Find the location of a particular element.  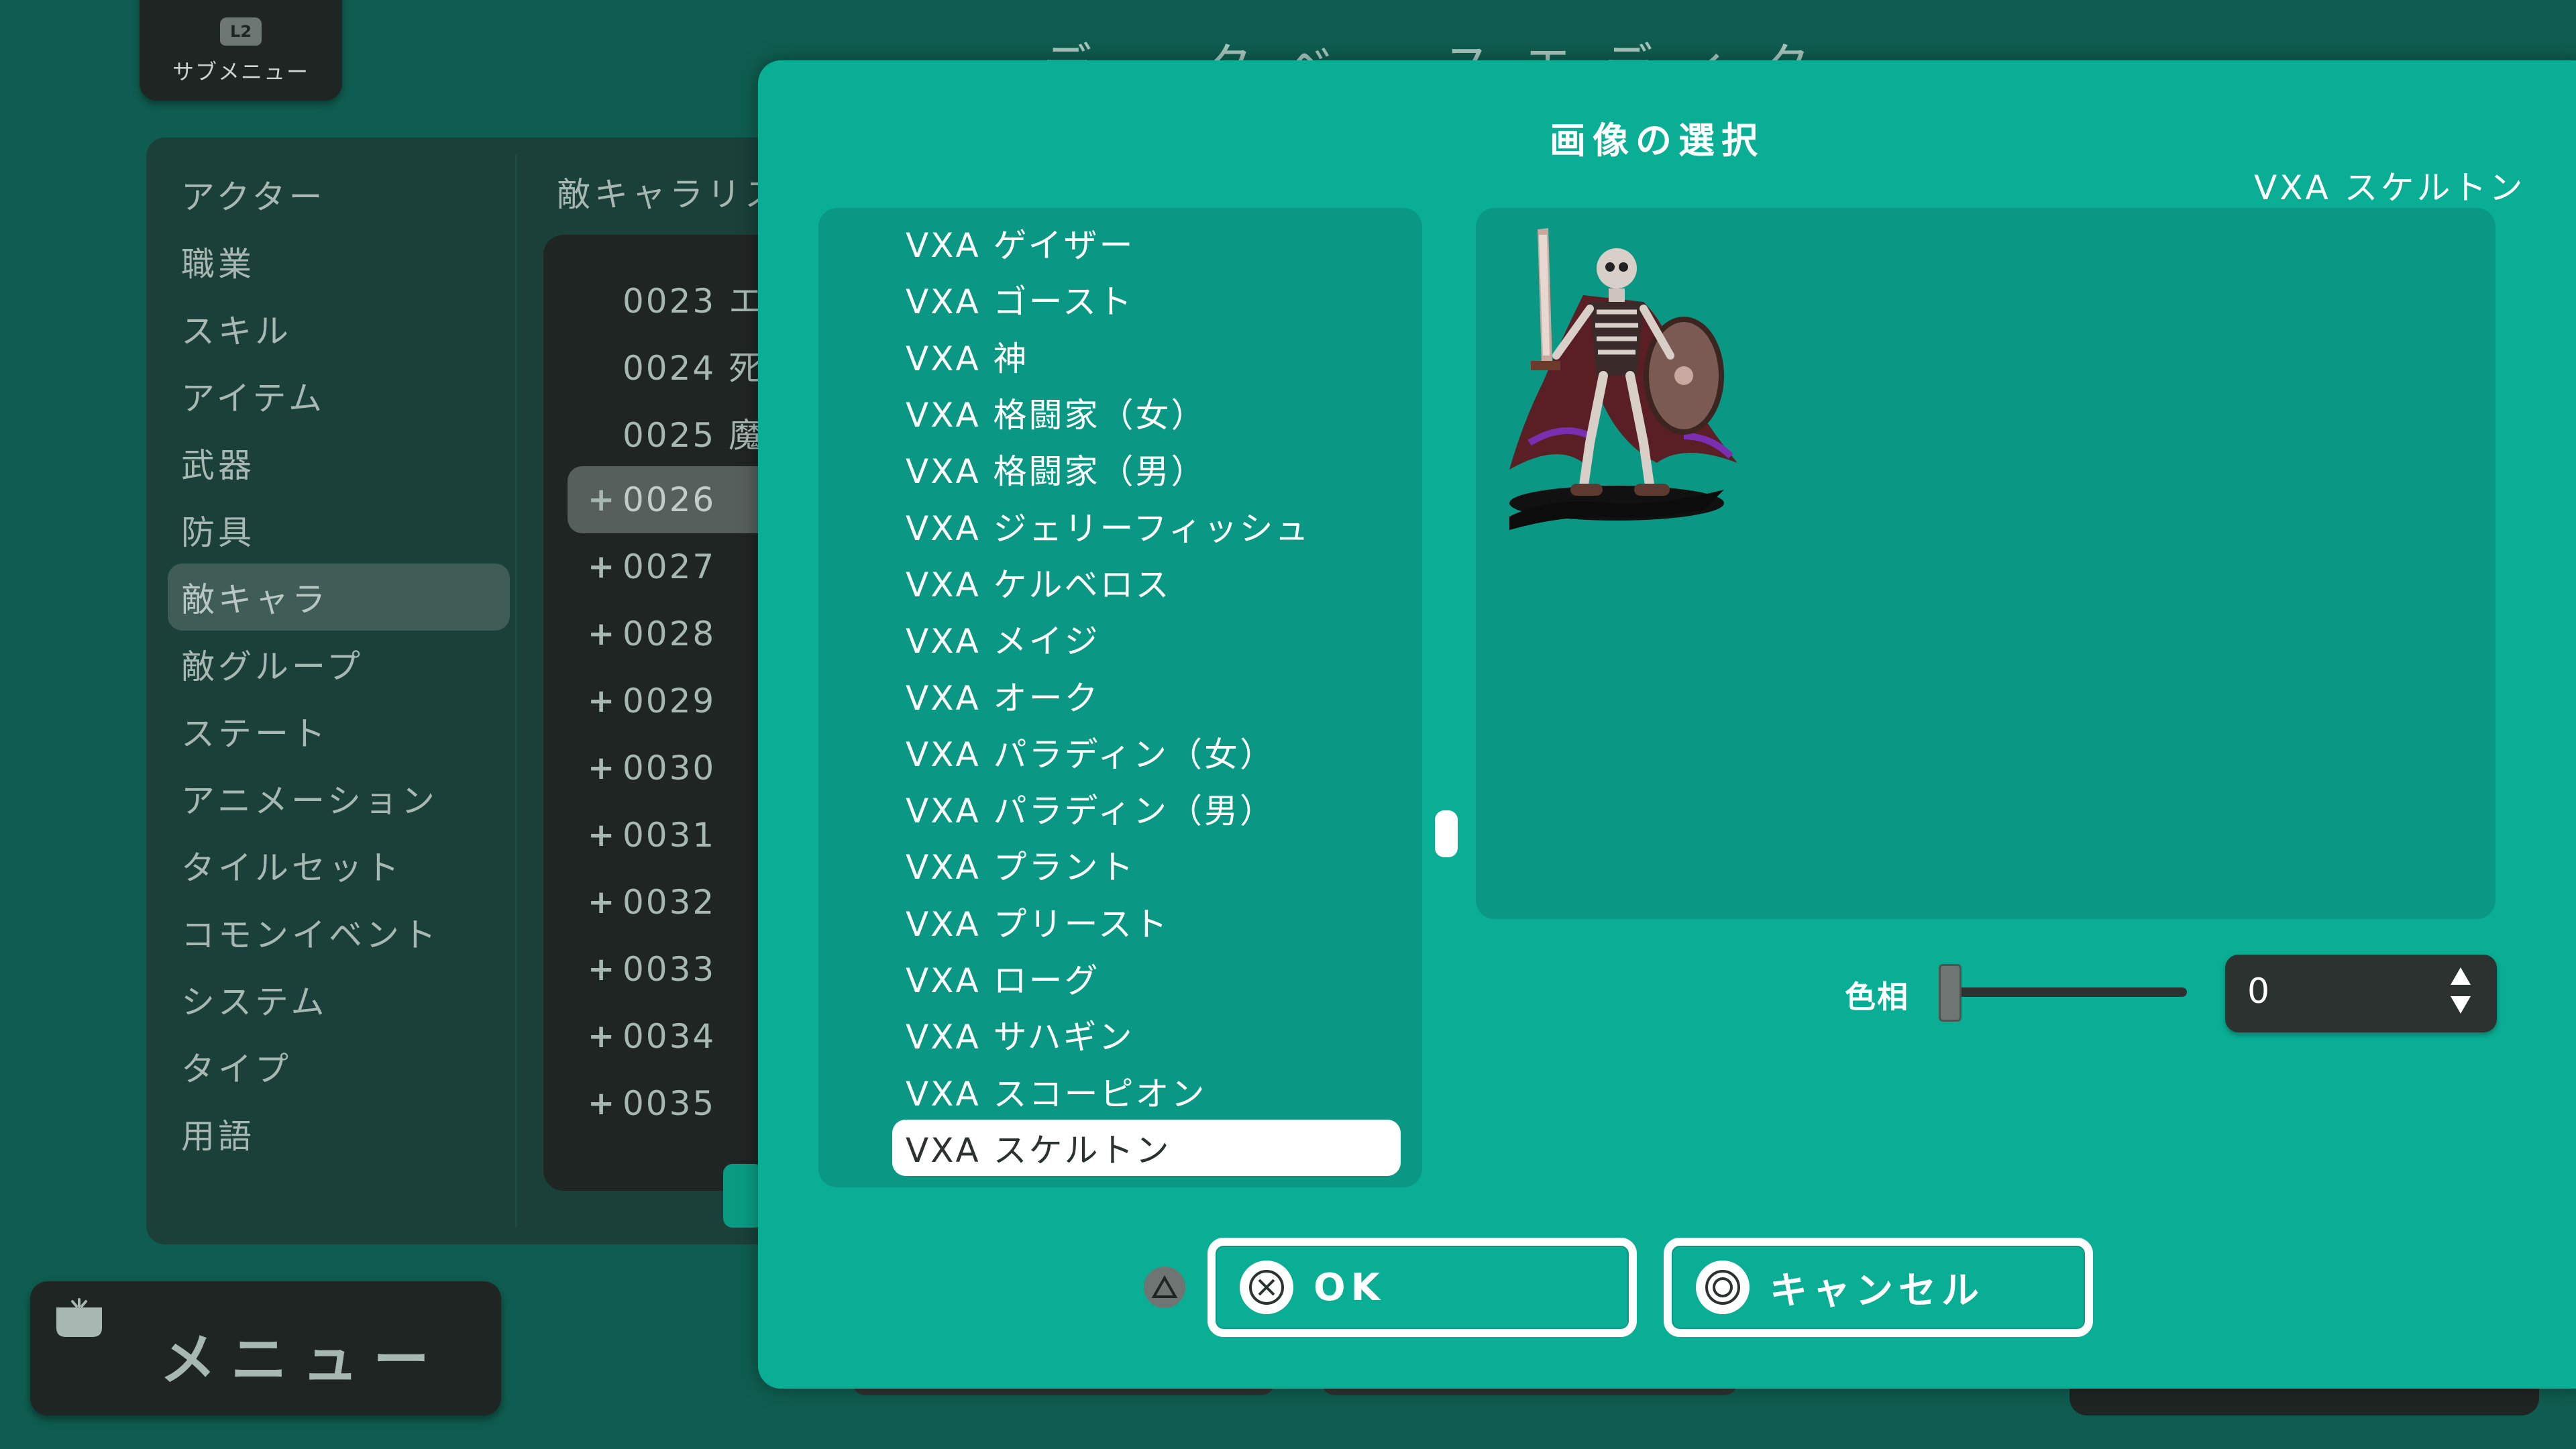

category-item: アクター is located at coordinates (339, 194).